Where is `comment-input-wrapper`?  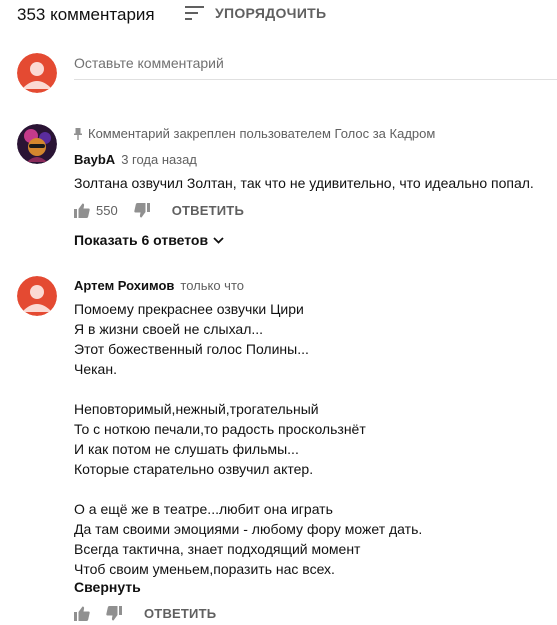 comment-input-wrapper is located at coordinates (315, 66).